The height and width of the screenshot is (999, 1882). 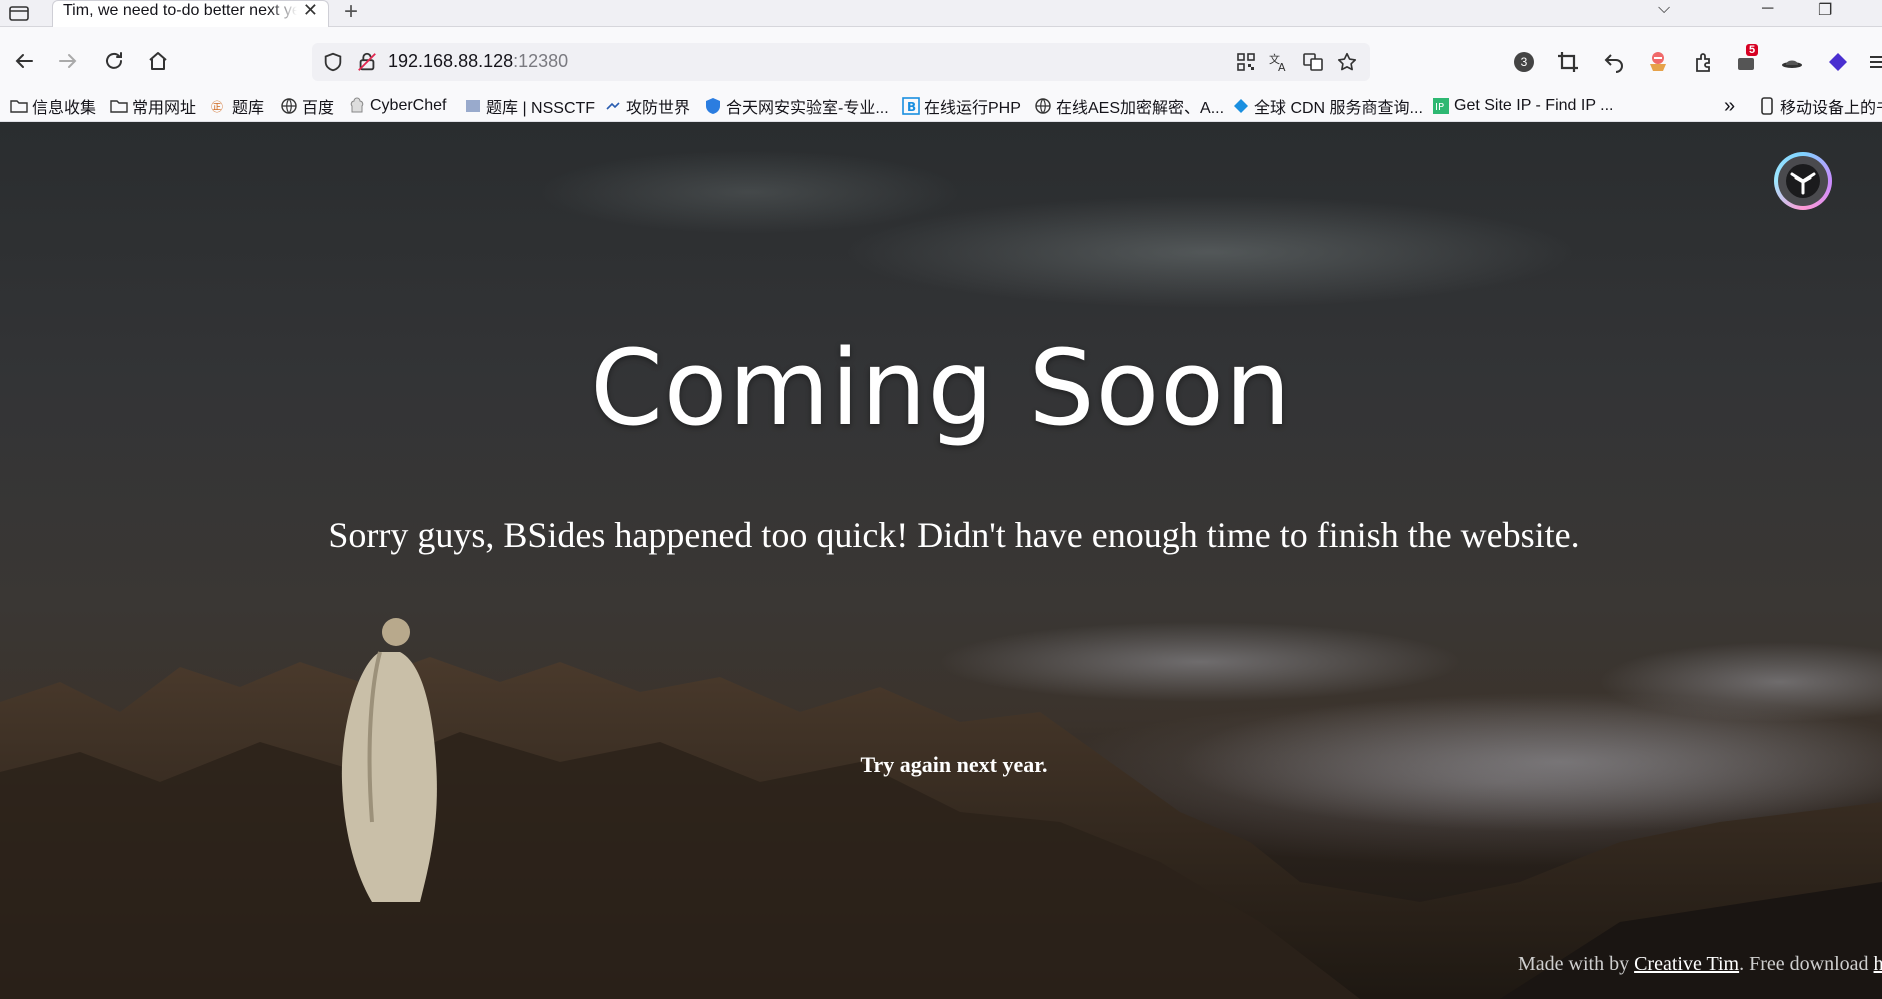 What do you see at coordinates (1241, 106) in the screenshot?
I see `diamond-icon` at bounding box center [1241, 106].